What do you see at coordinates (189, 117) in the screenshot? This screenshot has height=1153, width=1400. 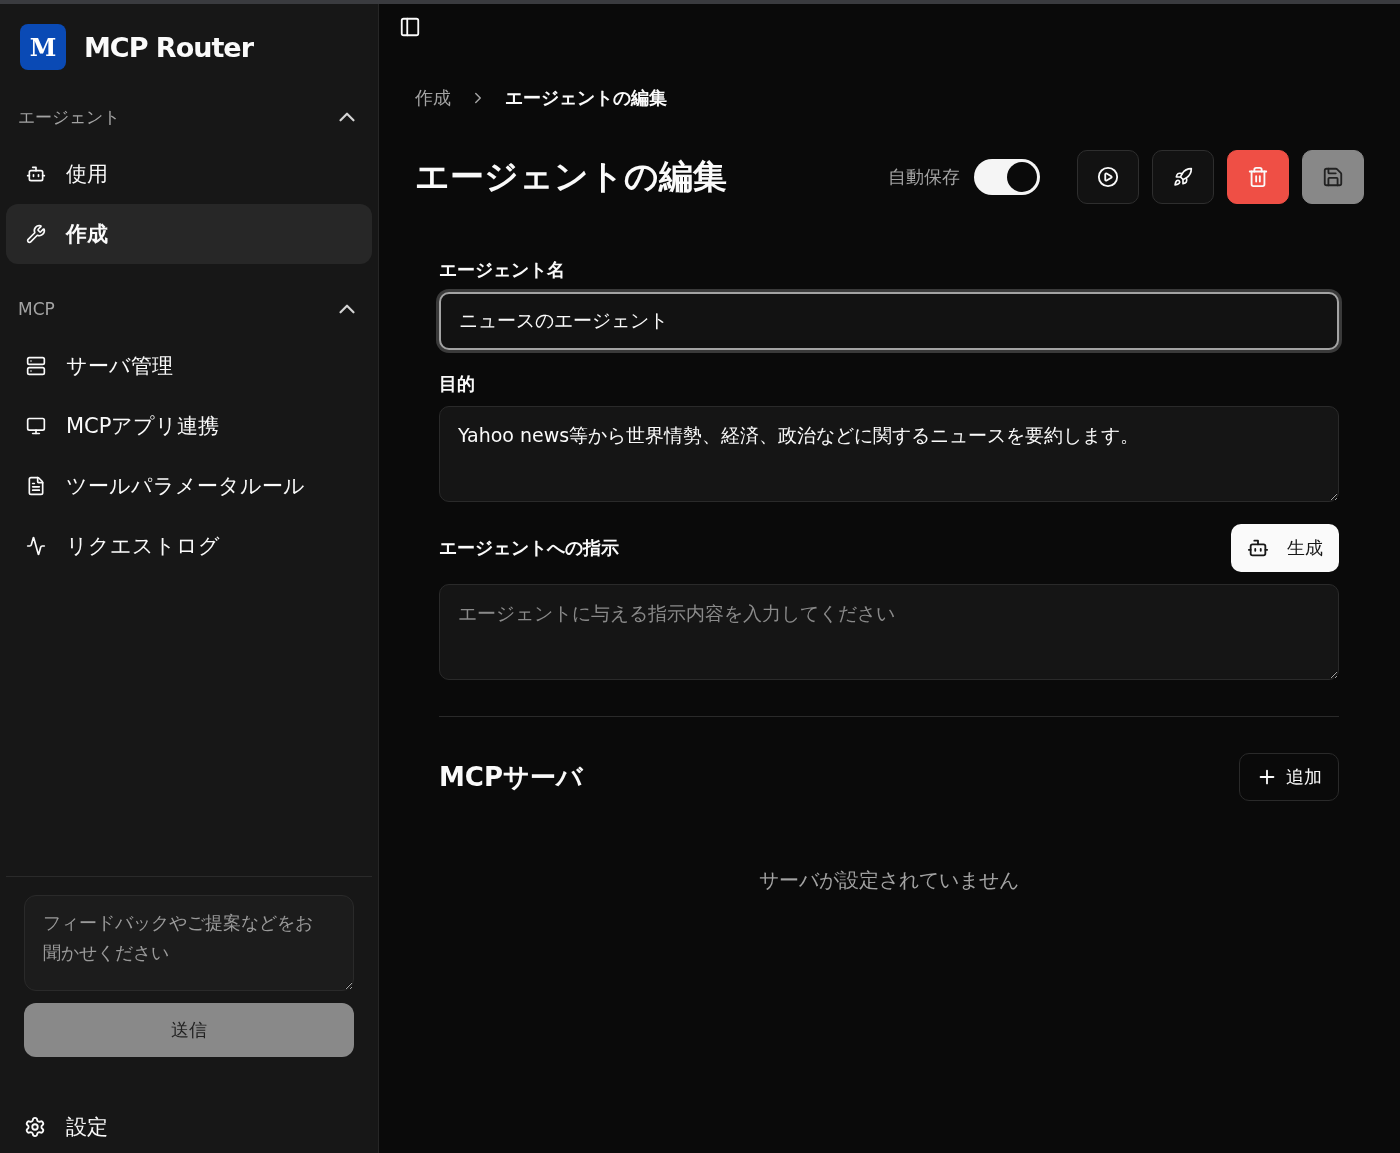 I see `section-header: エージェント` at bounding box center [189, 117].